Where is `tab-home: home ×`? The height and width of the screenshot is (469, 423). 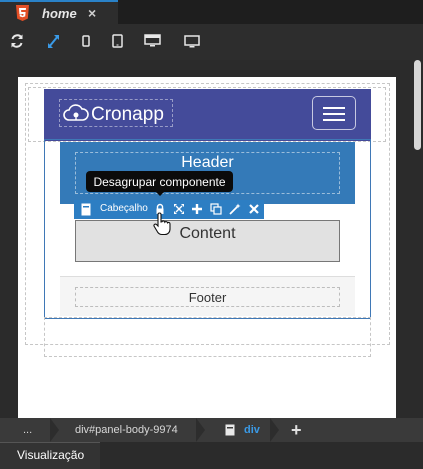
tab-home: home × is located at coordinates (59, 12).